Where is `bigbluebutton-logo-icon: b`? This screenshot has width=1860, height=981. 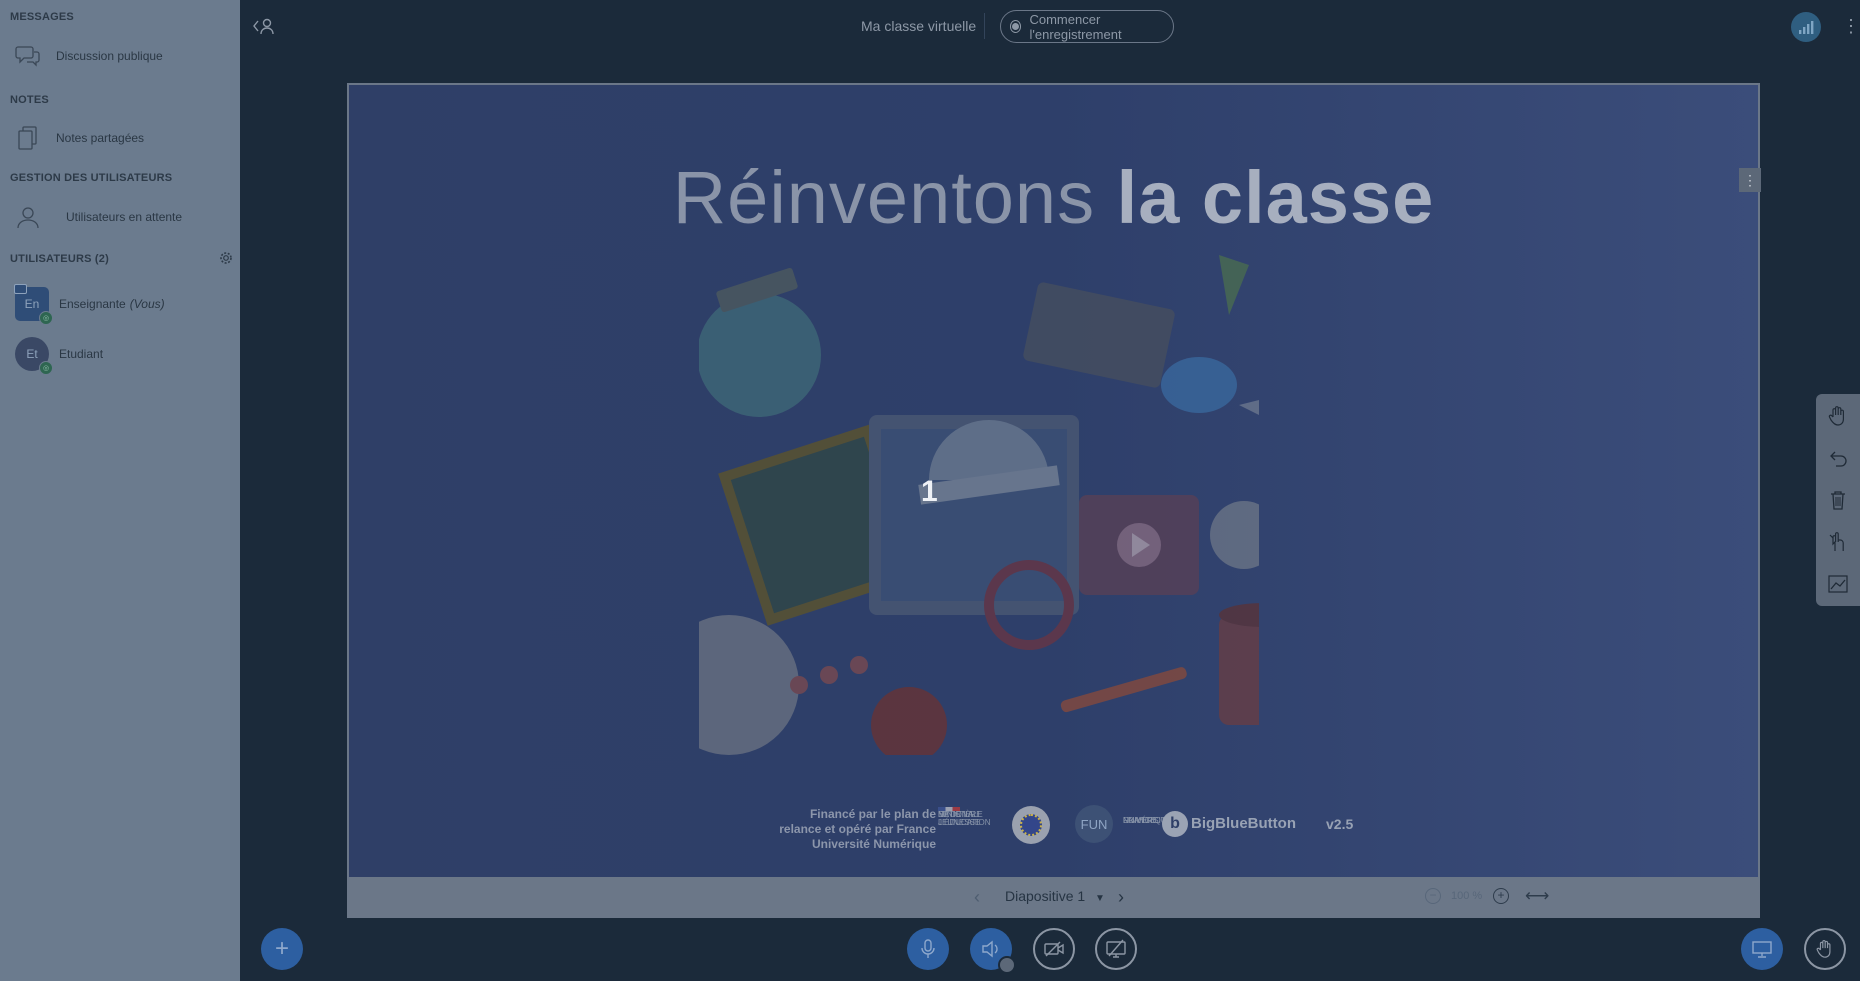
bigbluebutton-logo-icon: b is located at coordinates (1175, 824).